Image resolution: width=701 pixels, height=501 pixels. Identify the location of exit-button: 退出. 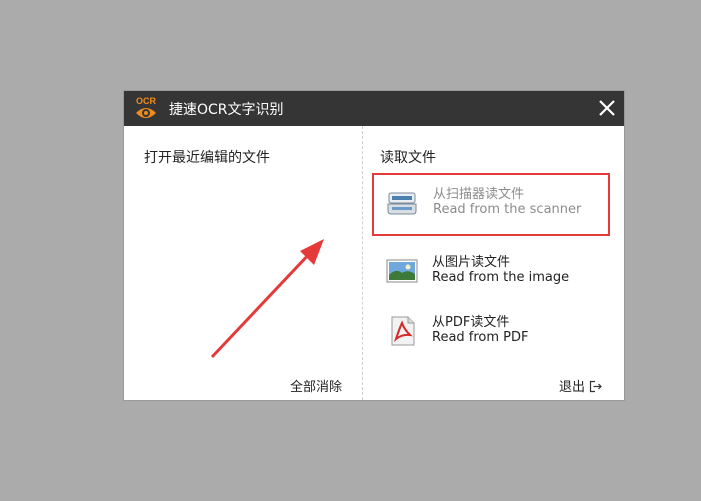
(580, 385).